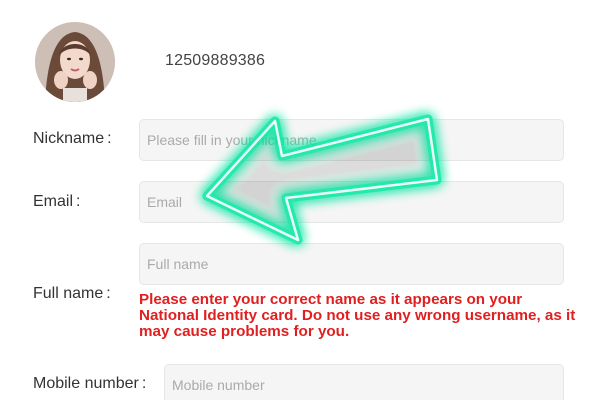  I want to click on fullname-label-text: Full name, so click(68, 293).